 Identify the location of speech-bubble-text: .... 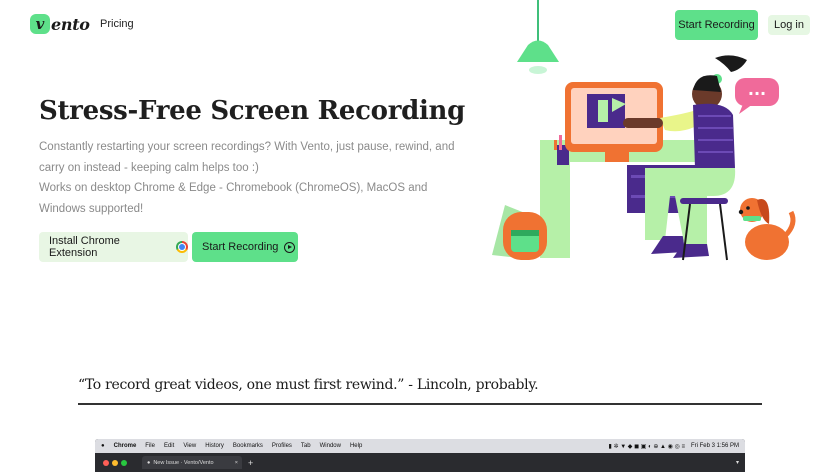
(757, 89).